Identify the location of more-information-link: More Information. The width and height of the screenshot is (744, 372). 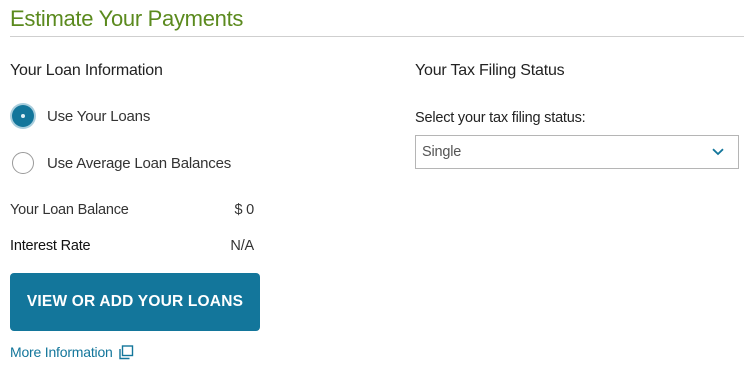
(72, 352).